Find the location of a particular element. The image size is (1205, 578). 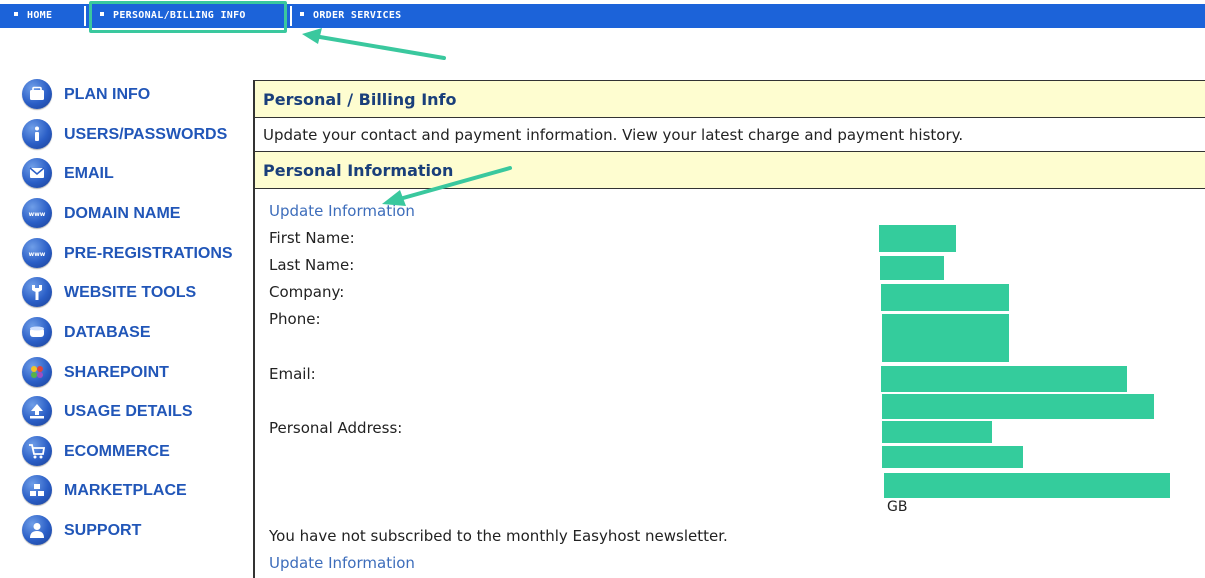

sidebar-item-label: EMAIL is located at coordinates (89, 173).